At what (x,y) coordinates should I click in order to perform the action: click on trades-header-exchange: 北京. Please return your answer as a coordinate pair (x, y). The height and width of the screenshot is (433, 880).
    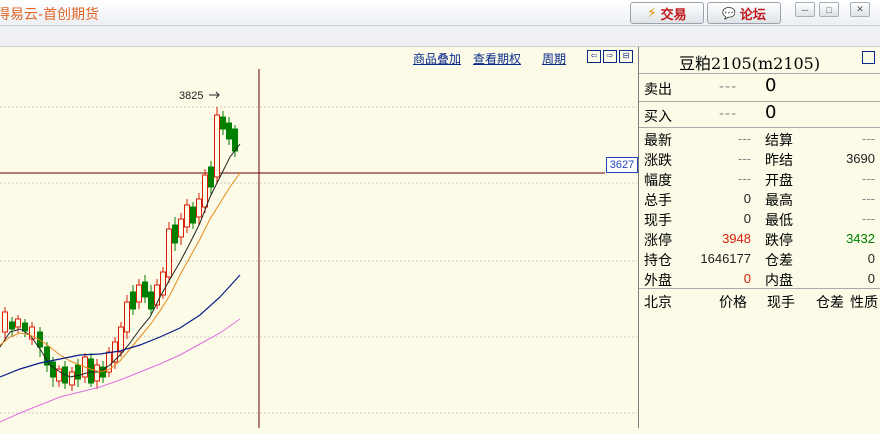
    Looking at the image, I should click on (658, 303).